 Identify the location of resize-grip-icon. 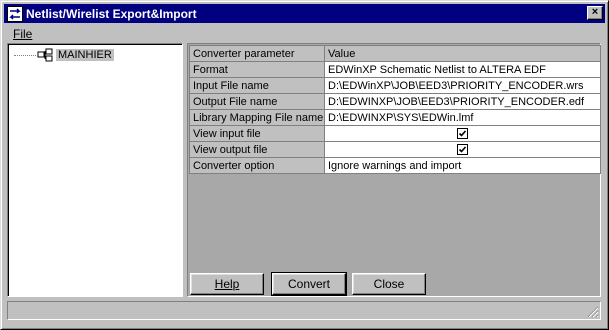
(593, 312).